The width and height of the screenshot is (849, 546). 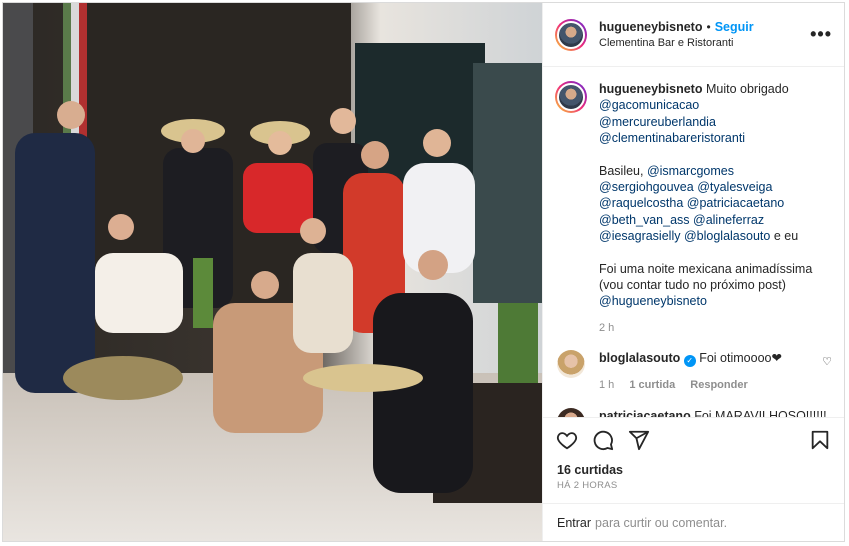 I want to click on mention-link: @gacomunicacao, so click(x=715, y=105).